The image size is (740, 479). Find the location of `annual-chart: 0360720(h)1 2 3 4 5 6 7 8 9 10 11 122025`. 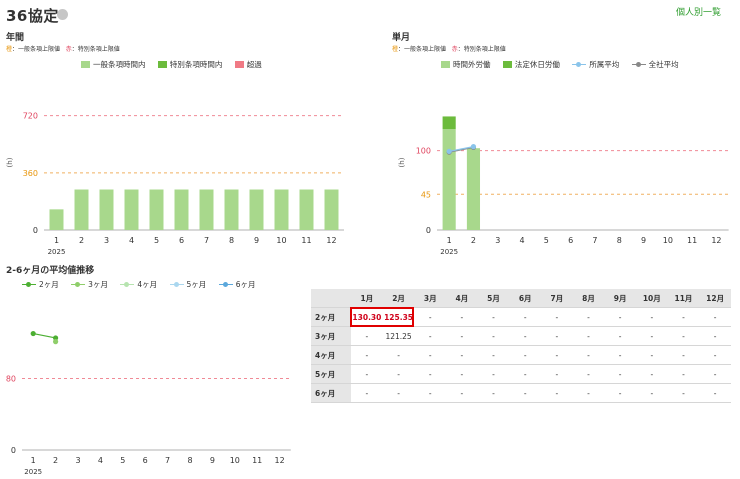

annual-chart: 0360720(h)1 2 3 4 5 6 7 8 9 10 11 122025 is located at coordinates (175, 184).